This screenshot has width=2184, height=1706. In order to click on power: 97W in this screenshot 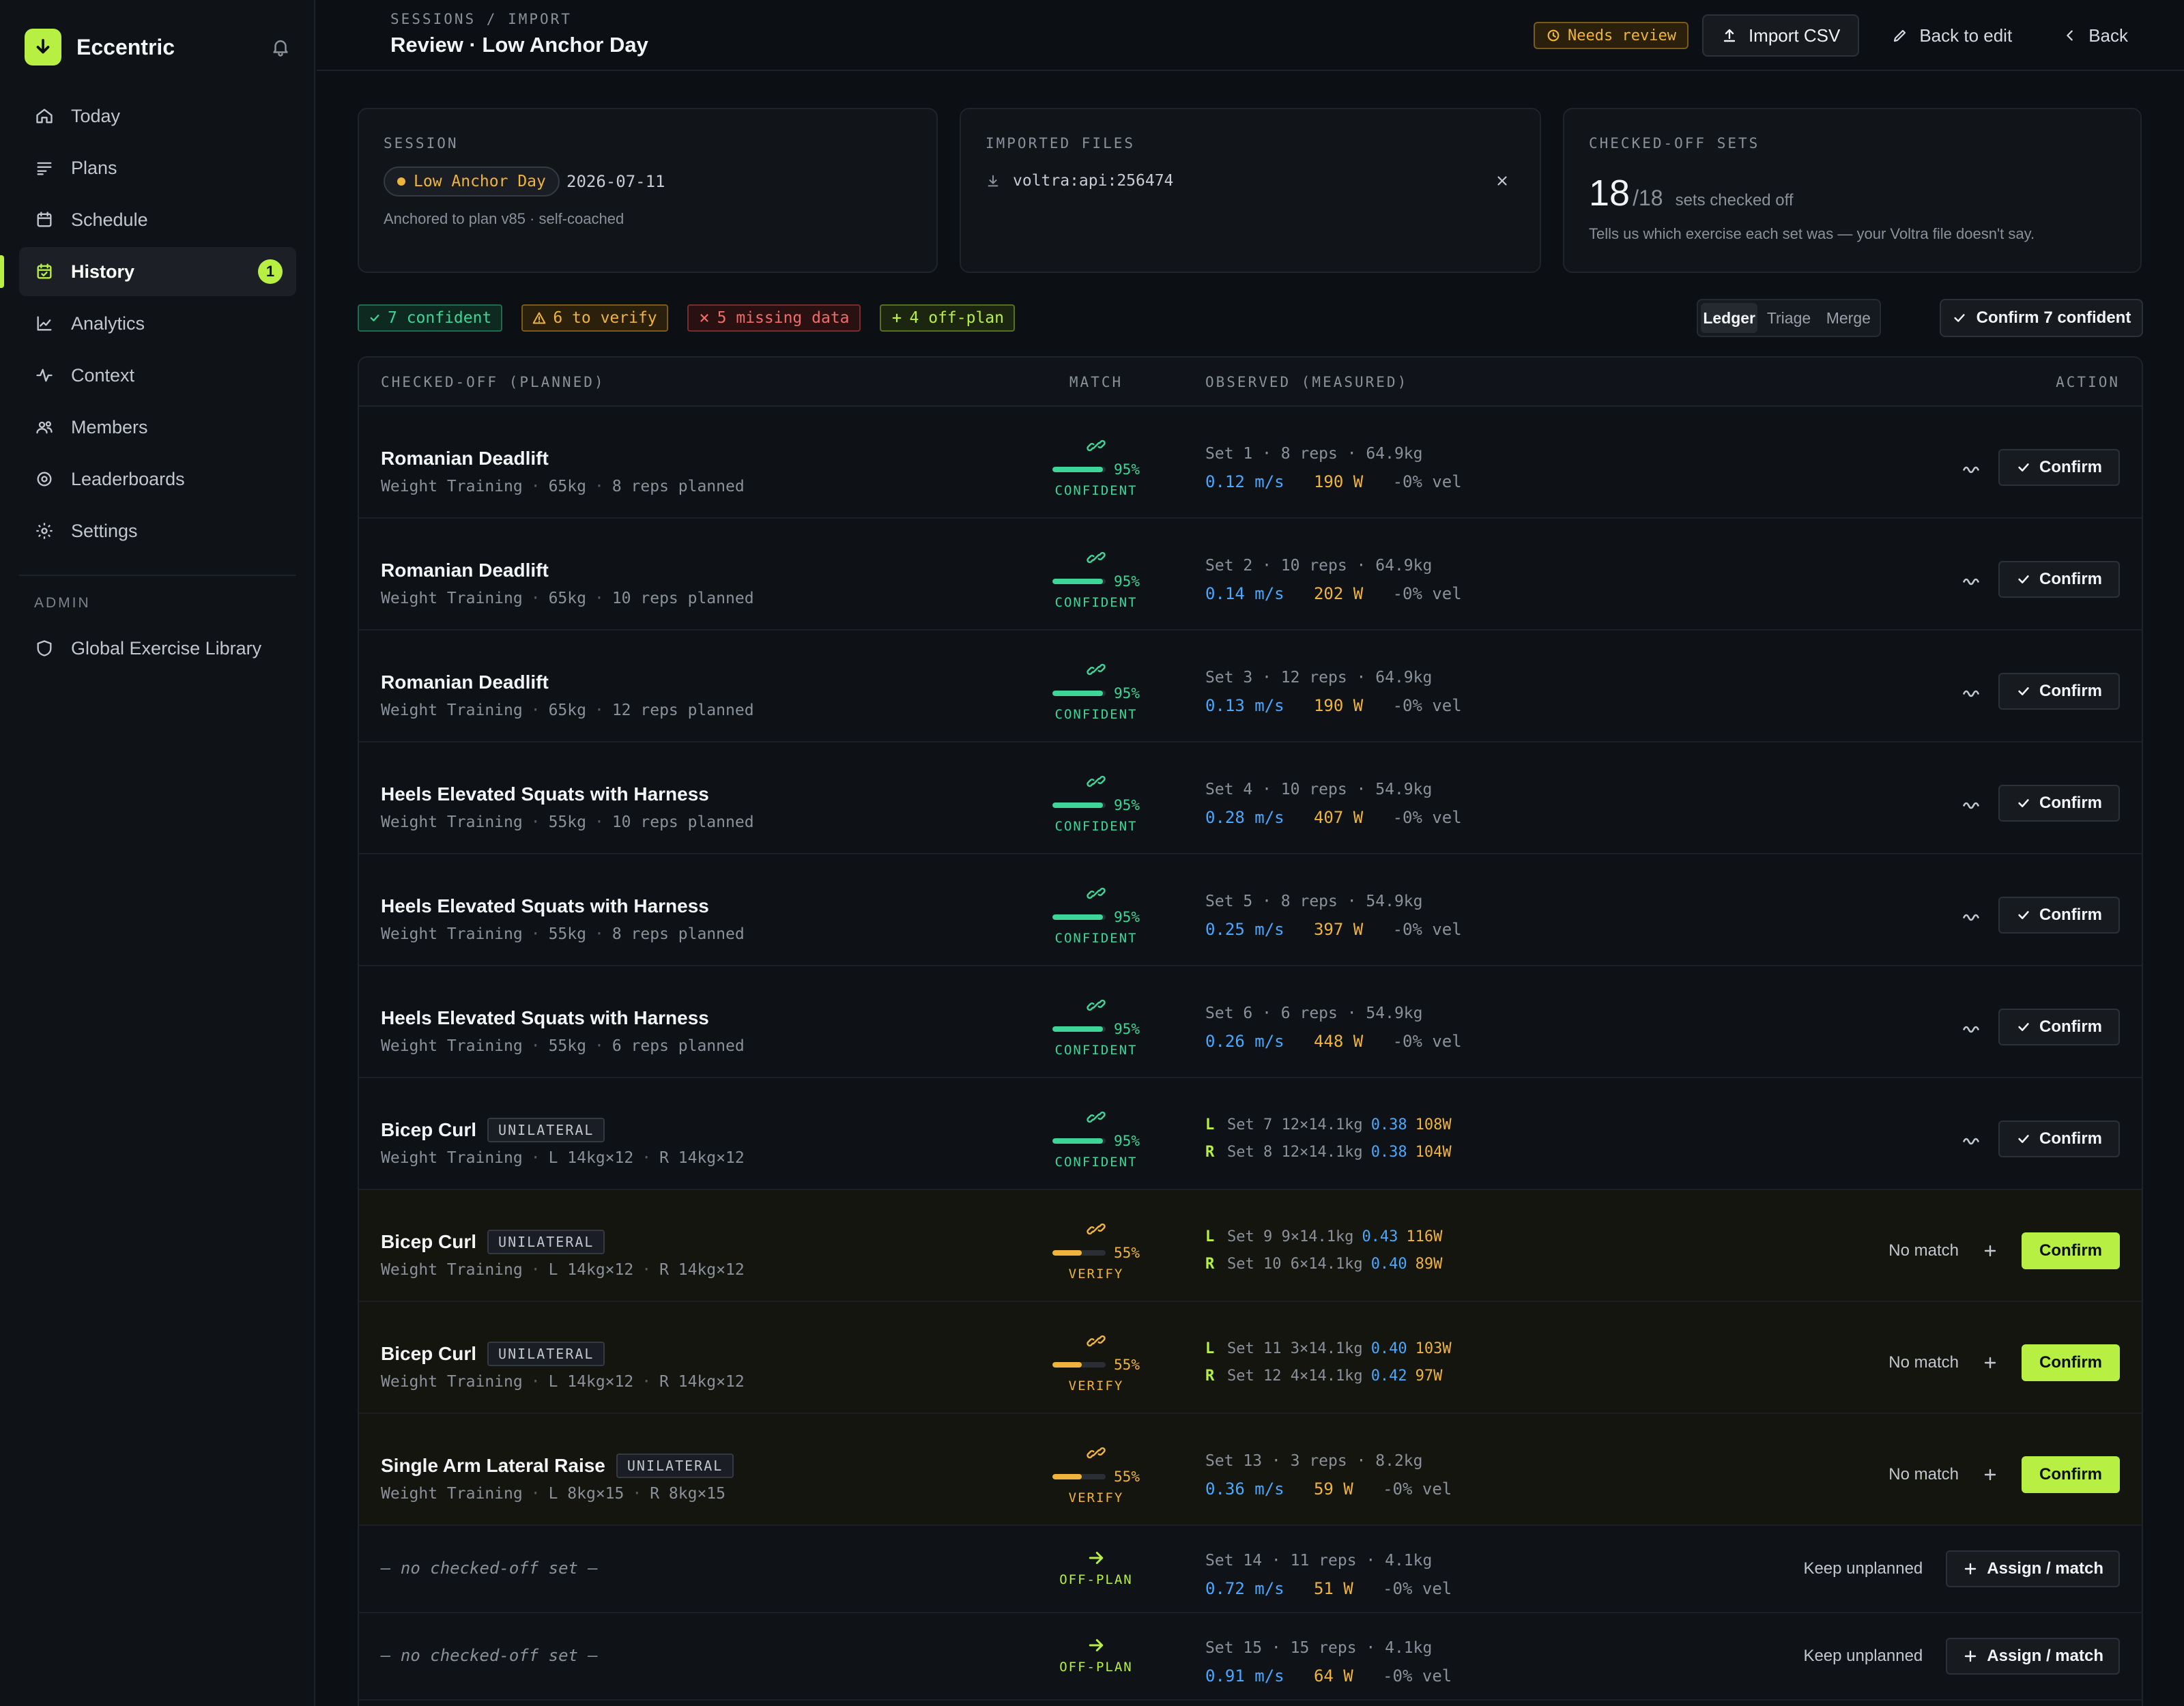, I will do `click(1429, 1376)`.